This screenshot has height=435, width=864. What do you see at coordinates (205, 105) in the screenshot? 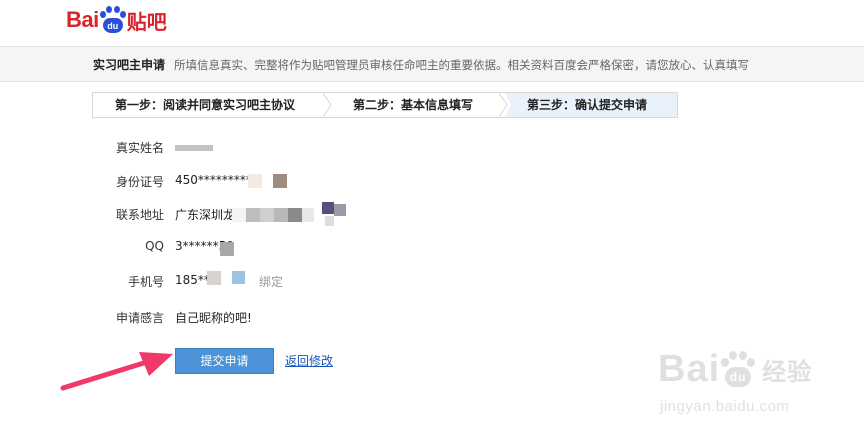
I see `step-1-label: 第一步：阅读并同意实习吧主协议` at bounding box center [205, 105].